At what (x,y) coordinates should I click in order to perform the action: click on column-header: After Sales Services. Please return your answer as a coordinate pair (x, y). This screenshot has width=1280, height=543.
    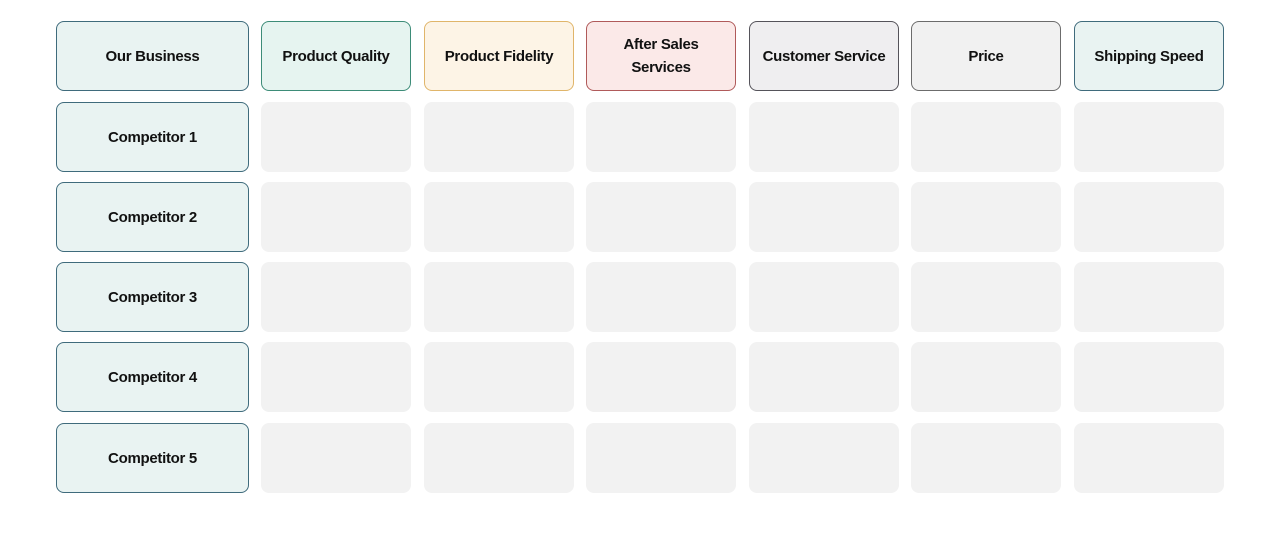
    Looking at the image, I should click on (661, 56).